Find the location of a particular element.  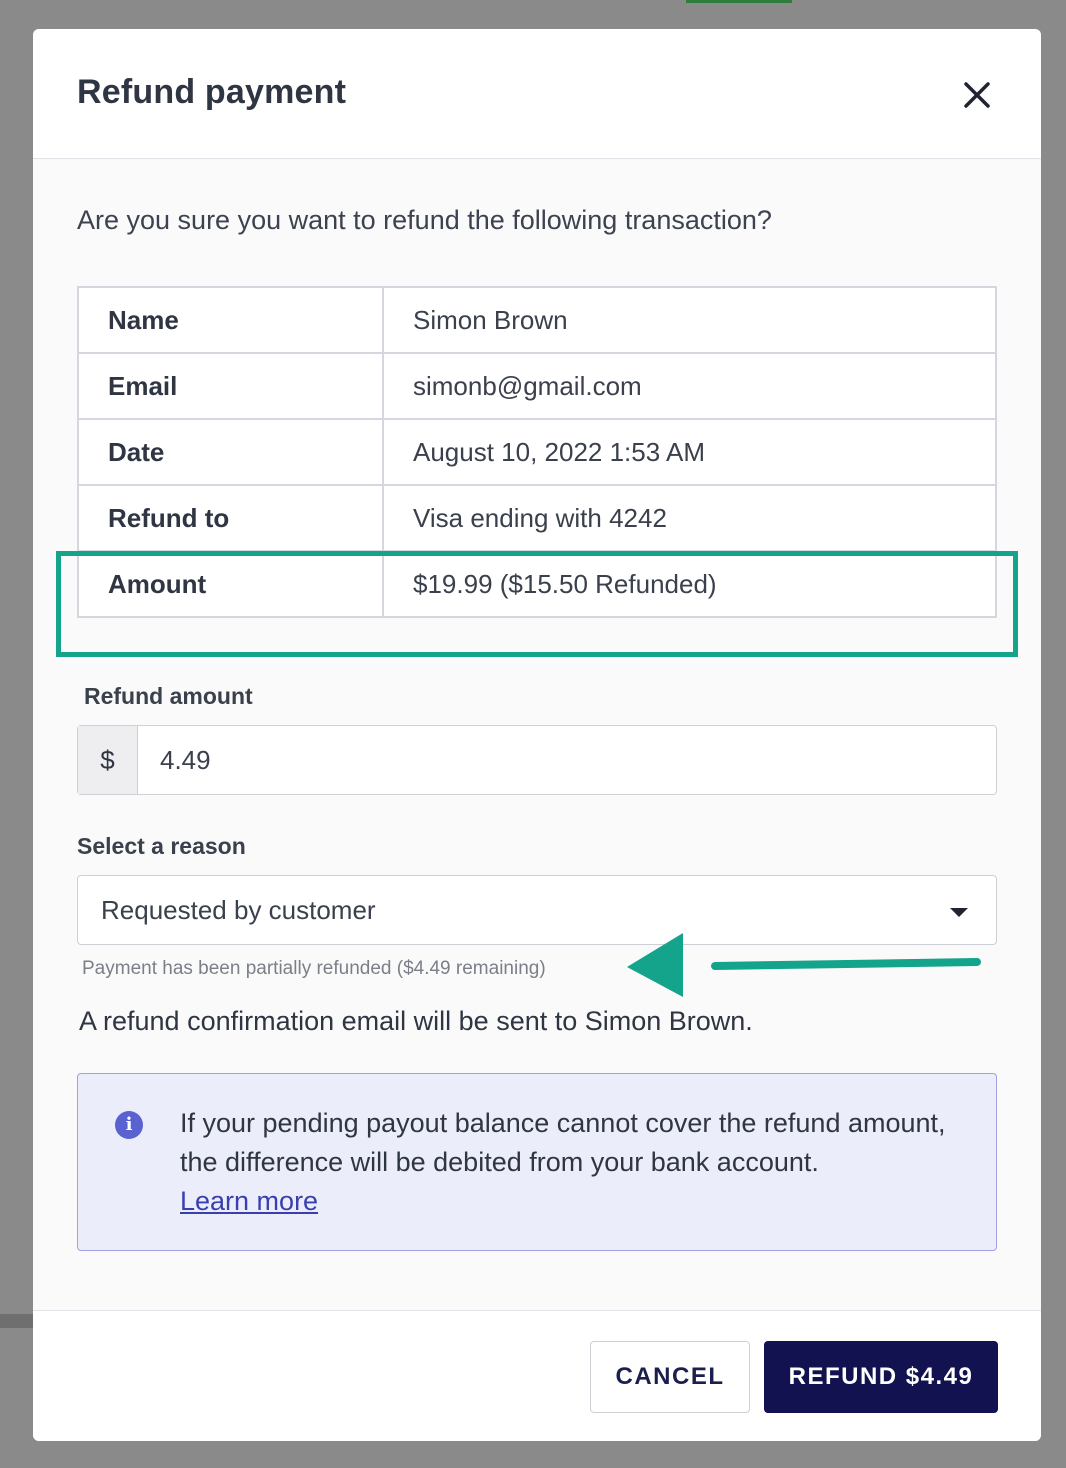

modal-header: Refund payment is located at coordinates (537, 94).